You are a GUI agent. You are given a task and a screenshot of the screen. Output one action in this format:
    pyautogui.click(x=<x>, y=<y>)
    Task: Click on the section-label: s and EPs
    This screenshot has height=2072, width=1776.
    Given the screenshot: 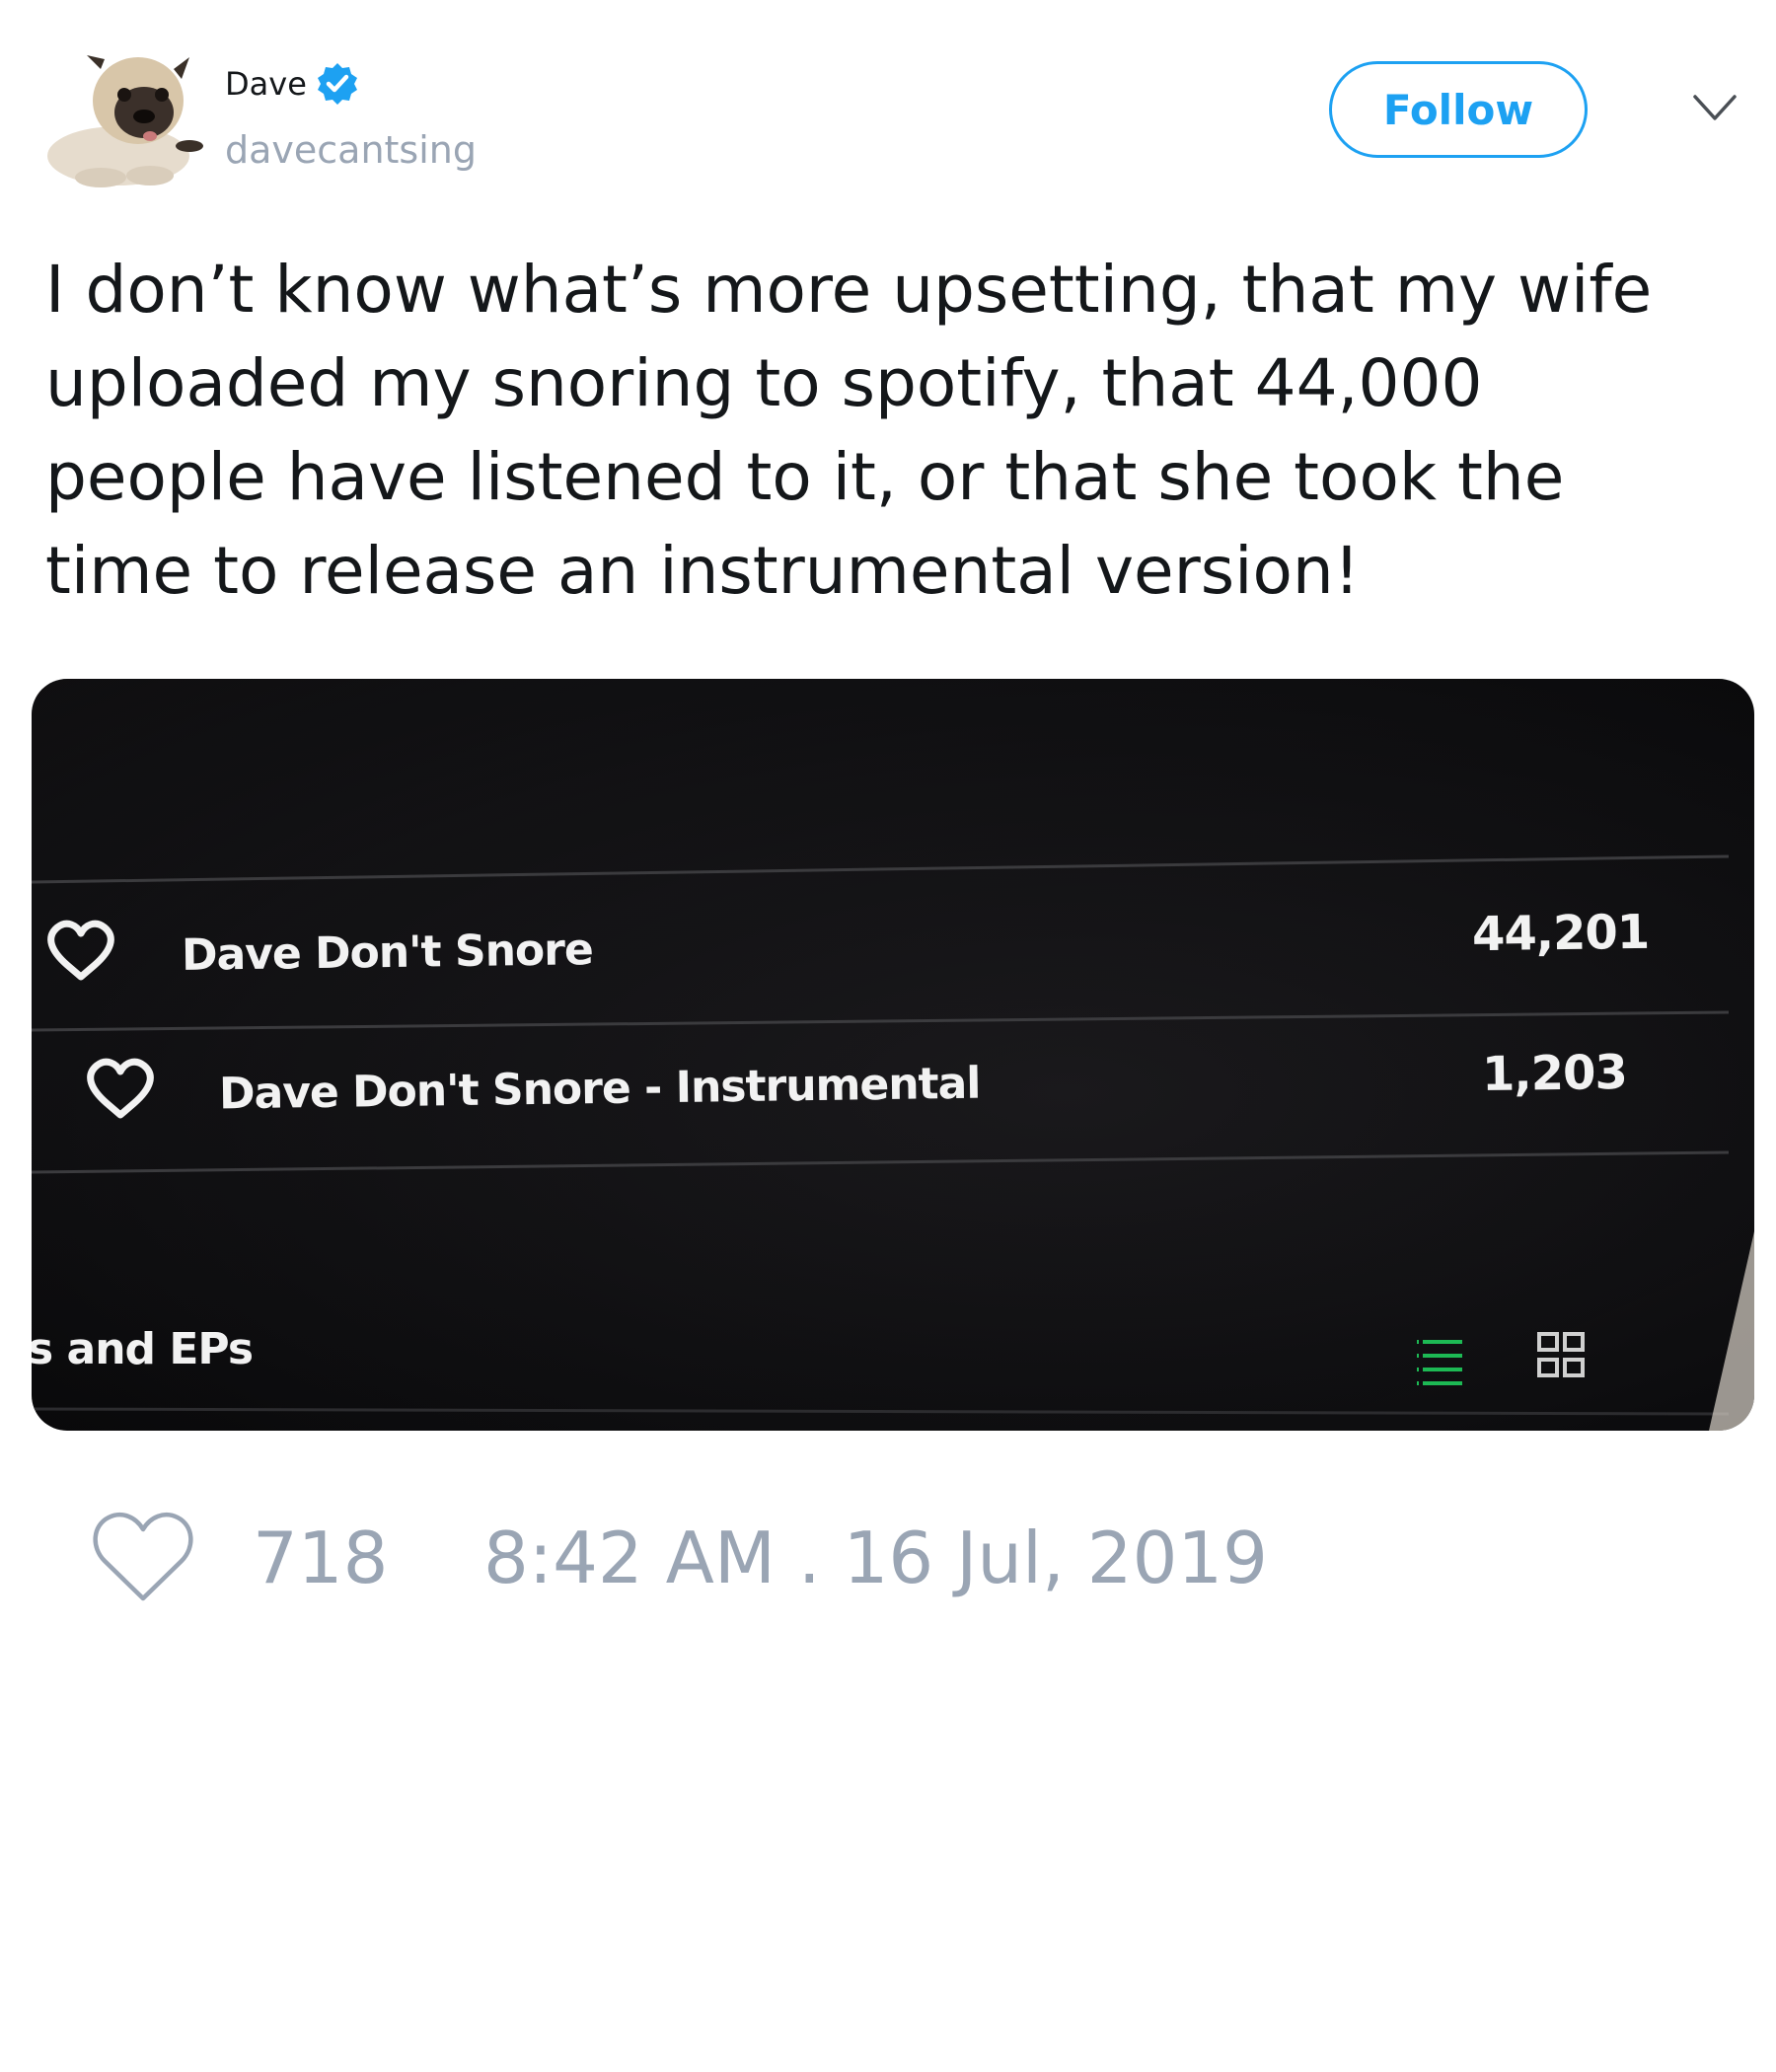 What is the action you would take?
    pyautogui.click(x=143, y=1349)
    